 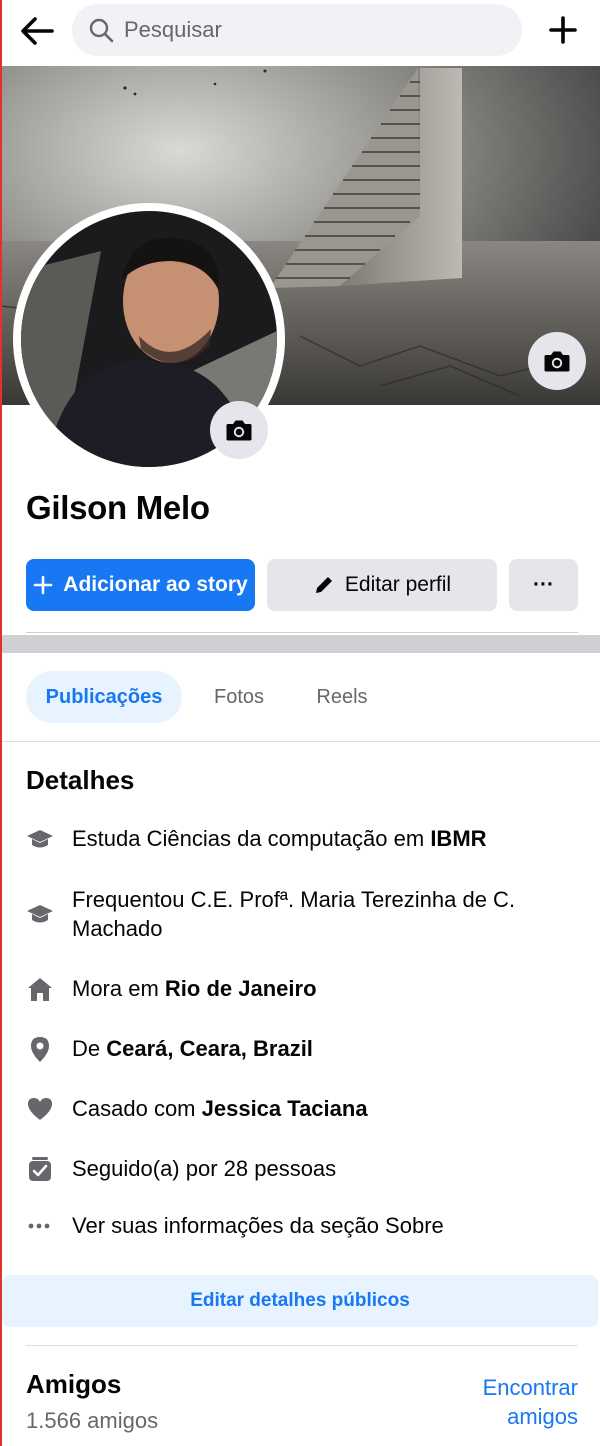 I want to click on location-pin-icon, so click(x=40, y=1049).